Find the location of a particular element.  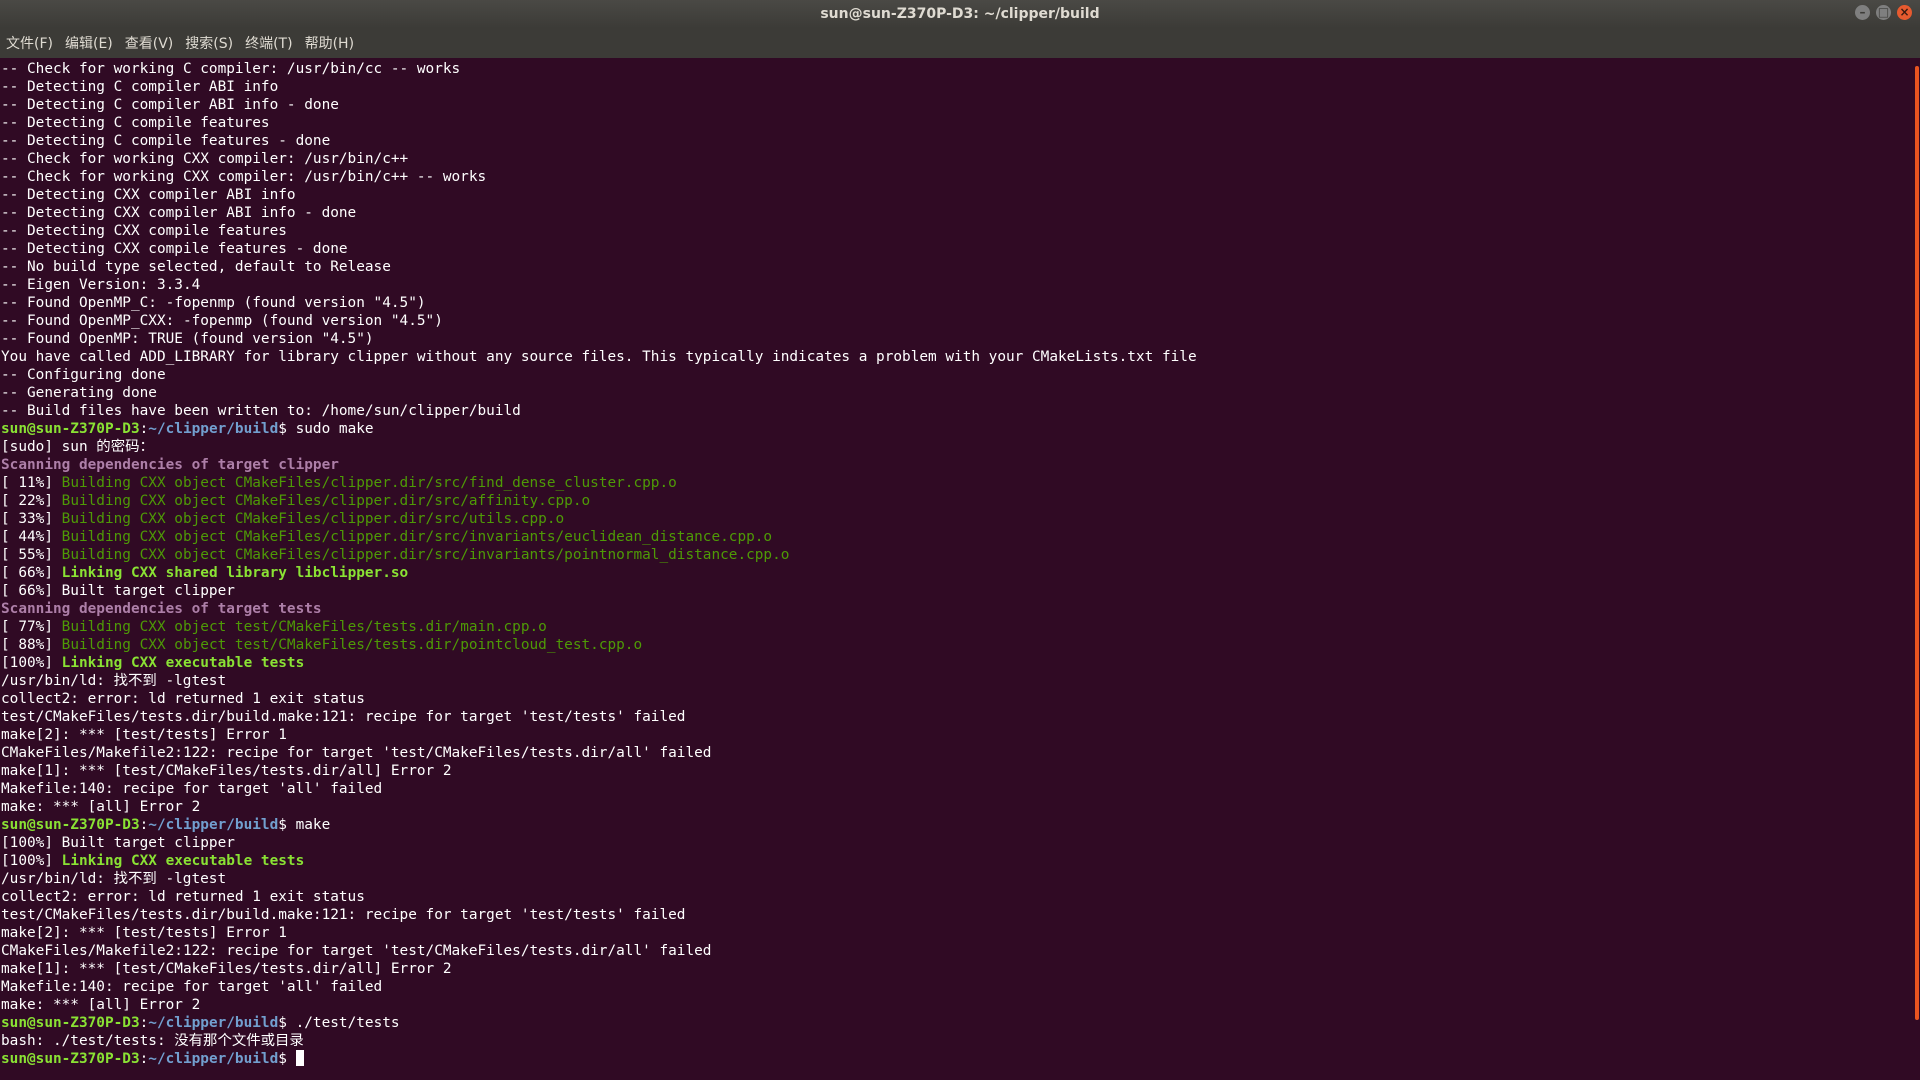

terminal-text: [ 22%] is located at coordinates (31, 501).